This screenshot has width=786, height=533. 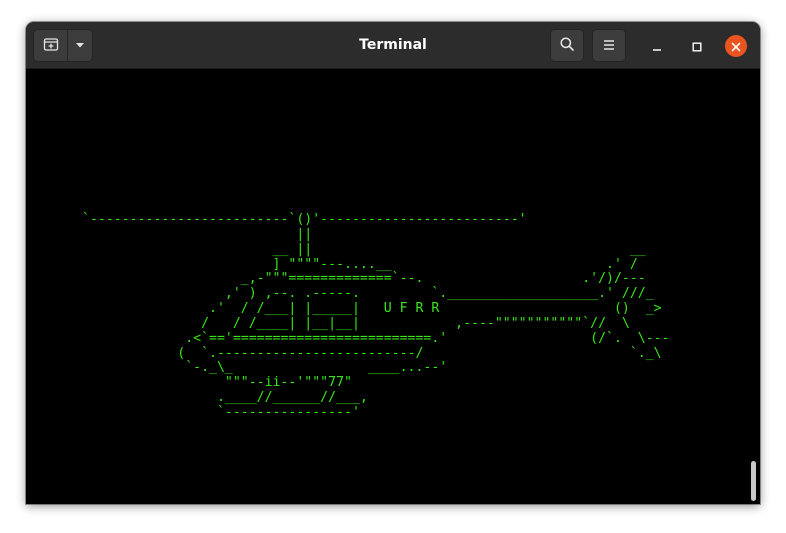 I want to click on maximize-button, so click(x=697, y=46).